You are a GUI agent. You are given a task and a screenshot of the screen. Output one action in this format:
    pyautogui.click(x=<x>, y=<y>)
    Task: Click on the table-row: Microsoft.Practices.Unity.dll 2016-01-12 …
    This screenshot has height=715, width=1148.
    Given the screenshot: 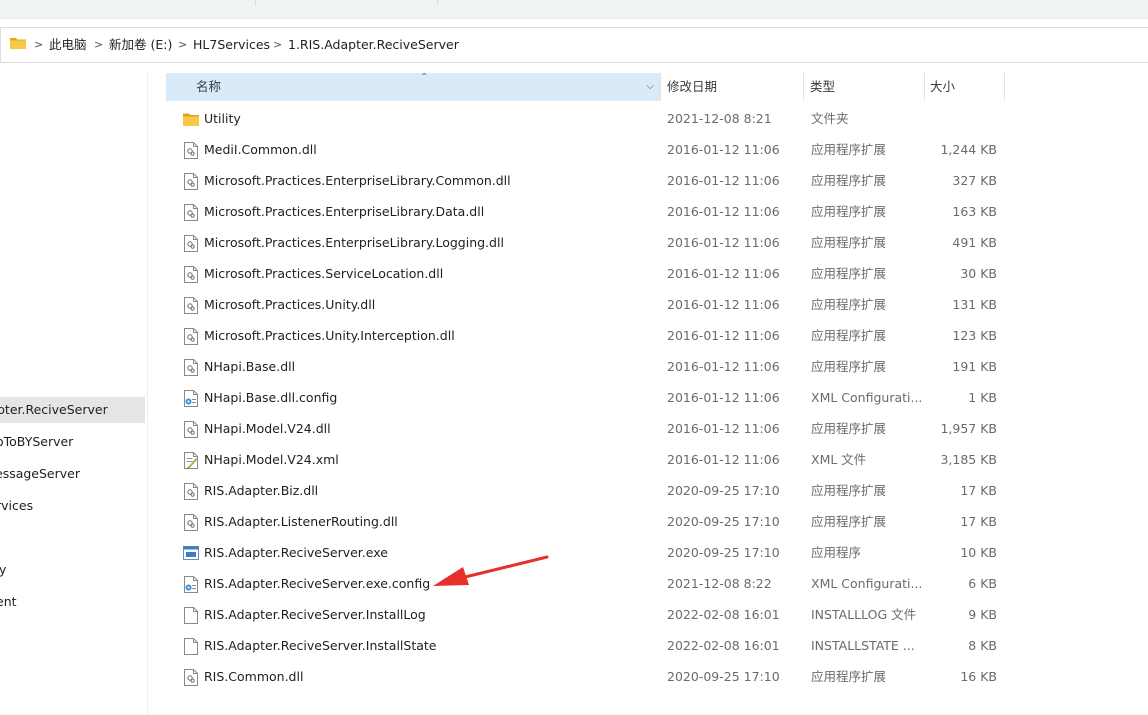 What is the action you would take?
    pyautogui.click(x=586, y=305)
    